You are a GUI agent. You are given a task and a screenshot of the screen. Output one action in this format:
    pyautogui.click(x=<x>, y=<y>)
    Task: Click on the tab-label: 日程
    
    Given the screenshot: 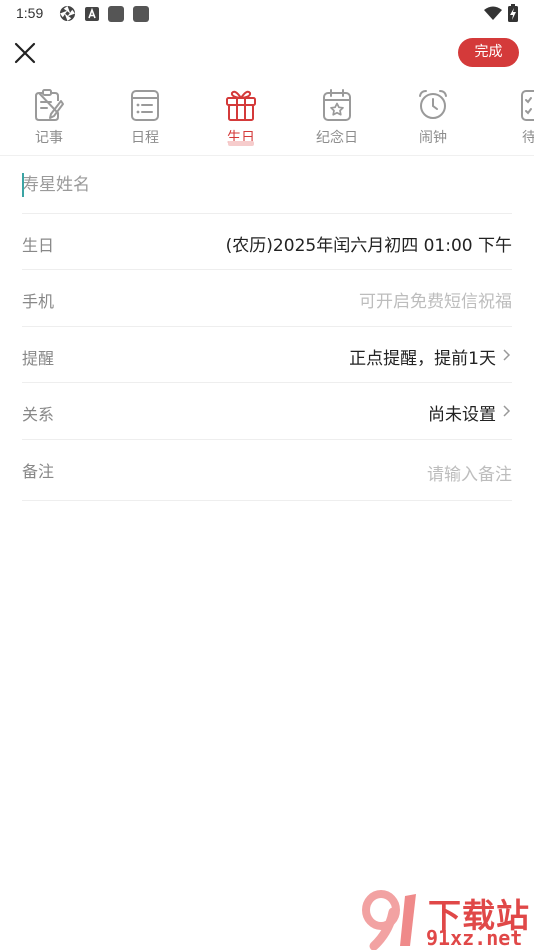 What is the action you would take?
    pyautogui.click(x=145, y=138)
    